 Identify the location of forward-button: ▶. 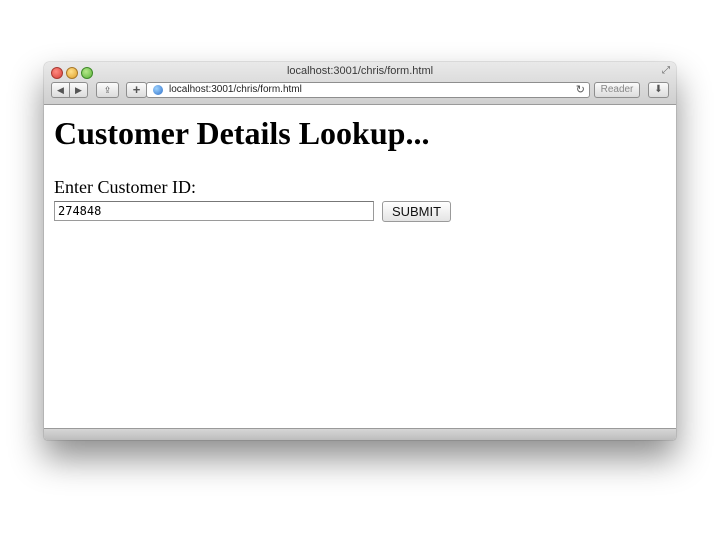
(78, 90).